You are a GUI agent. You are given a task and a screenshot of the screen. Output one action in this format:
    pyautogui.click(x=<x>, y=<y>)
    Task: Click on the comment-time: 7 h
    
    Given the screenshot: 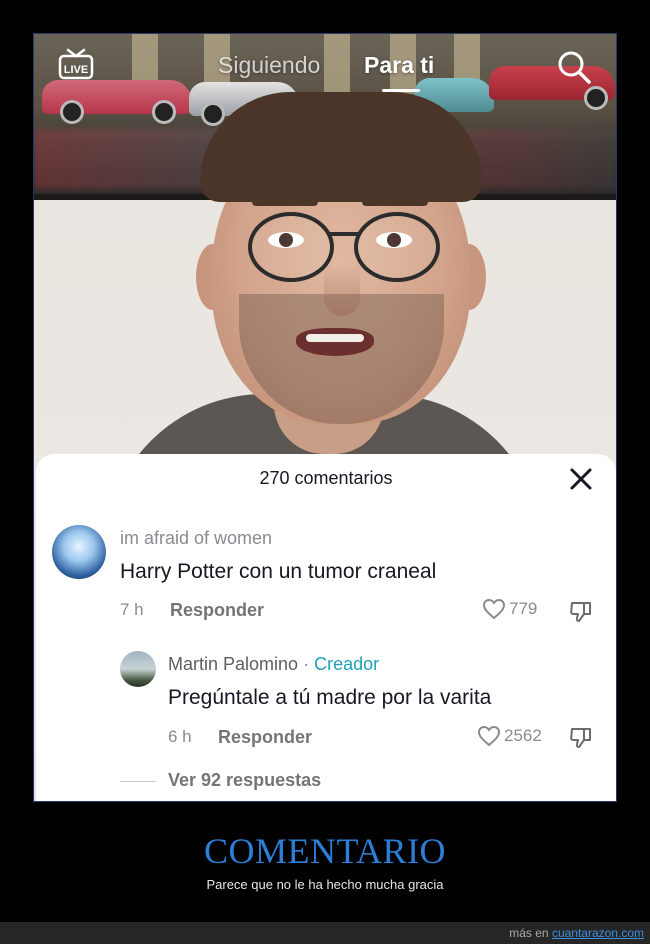 What is the action you would take?
    pyautogui.click(x=132, y=609)
    